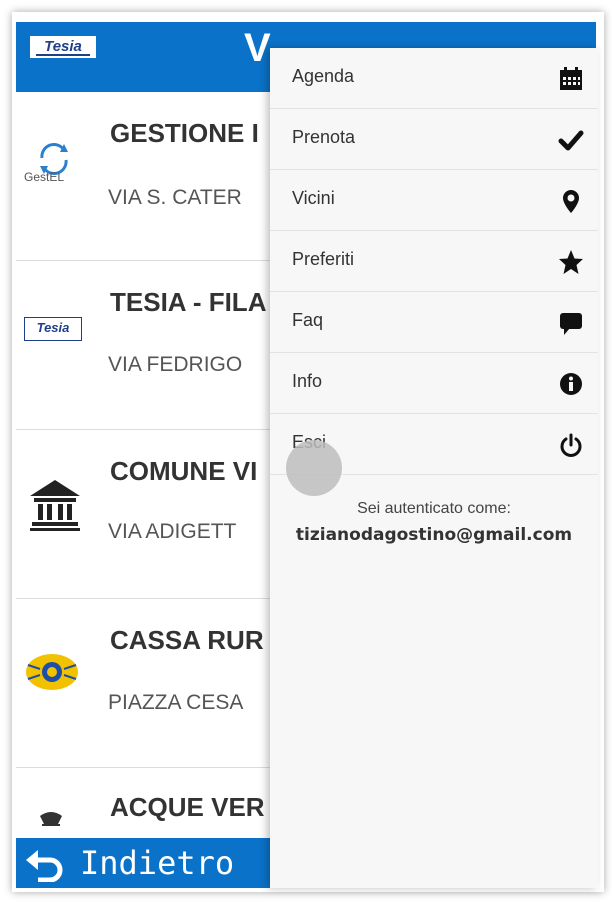 Image resolution: width=612 pixels, height=902 pixels. Describe the element at coordinates (308, 320) in the screenshot. I see `menu-item-label: Faq` at that location.